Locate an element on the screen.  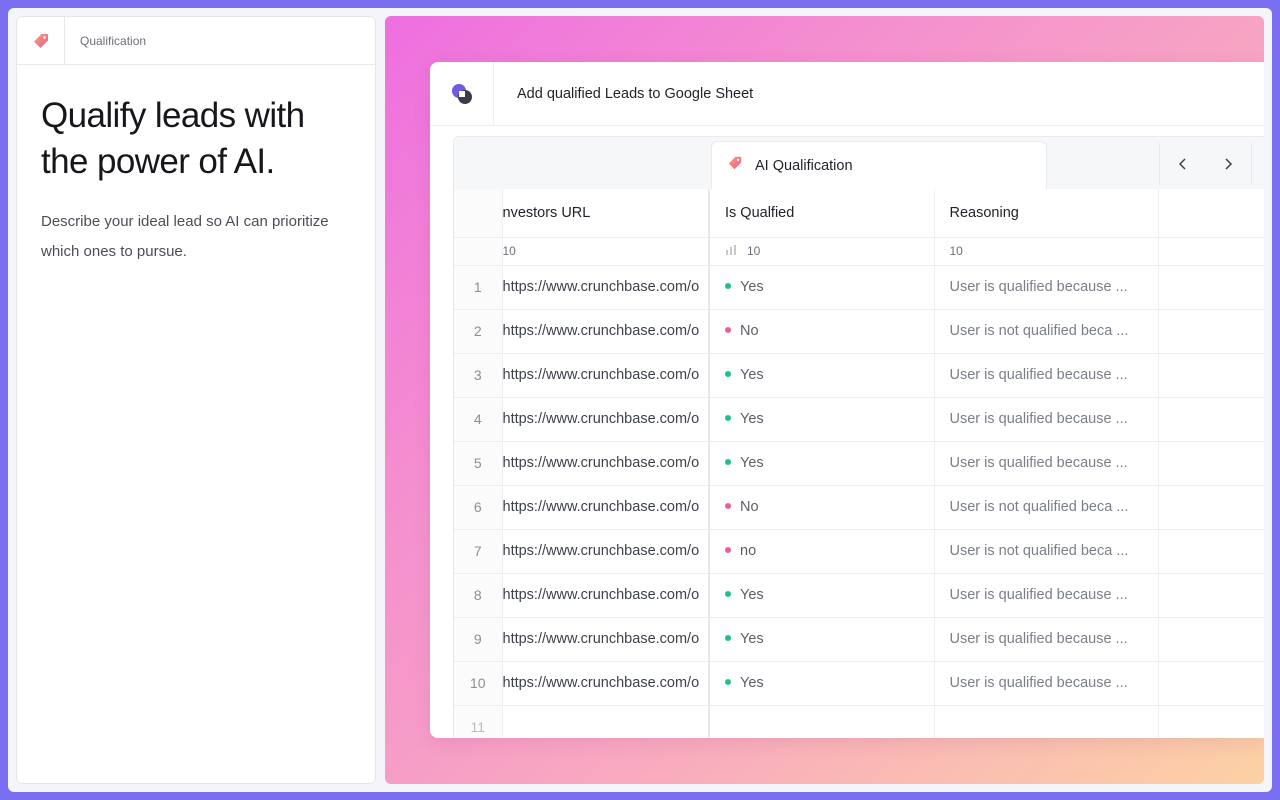
column-header-url: nvestors URL is located at coordinates (606, 213).